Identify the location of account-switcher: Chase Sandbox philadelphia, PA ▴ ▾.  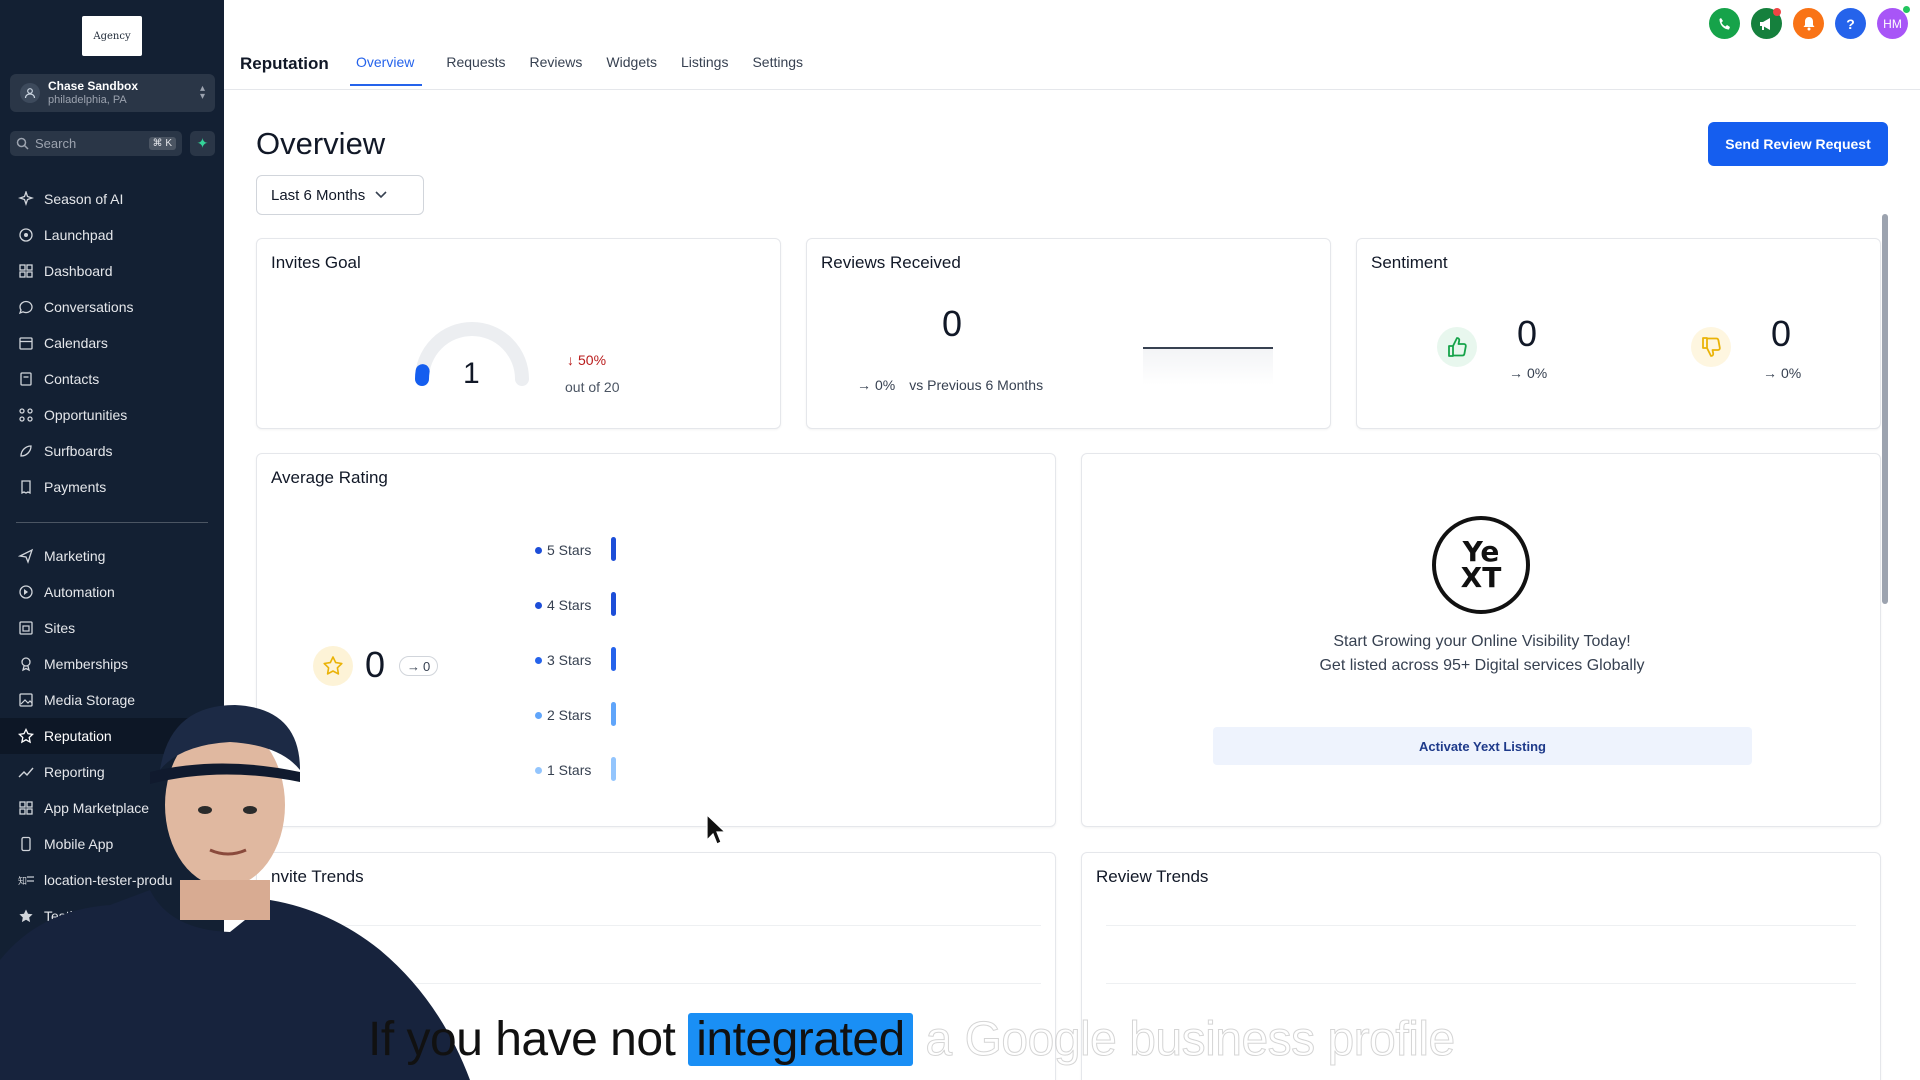
(112, 93).